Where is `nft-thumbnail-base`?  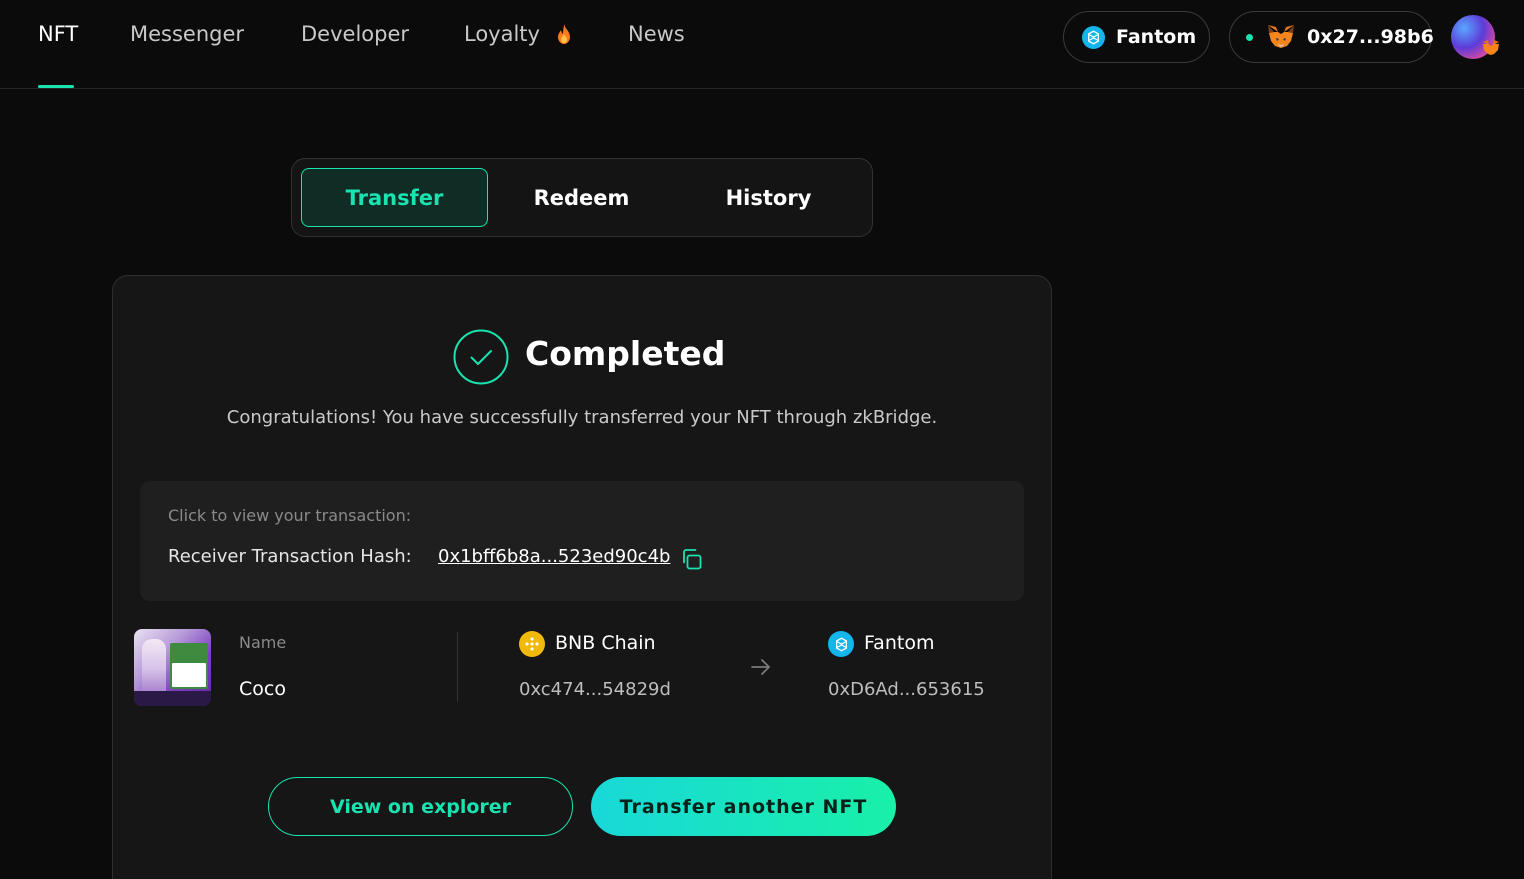 nft-thumbnail-base is located at coordinates (172, 698).